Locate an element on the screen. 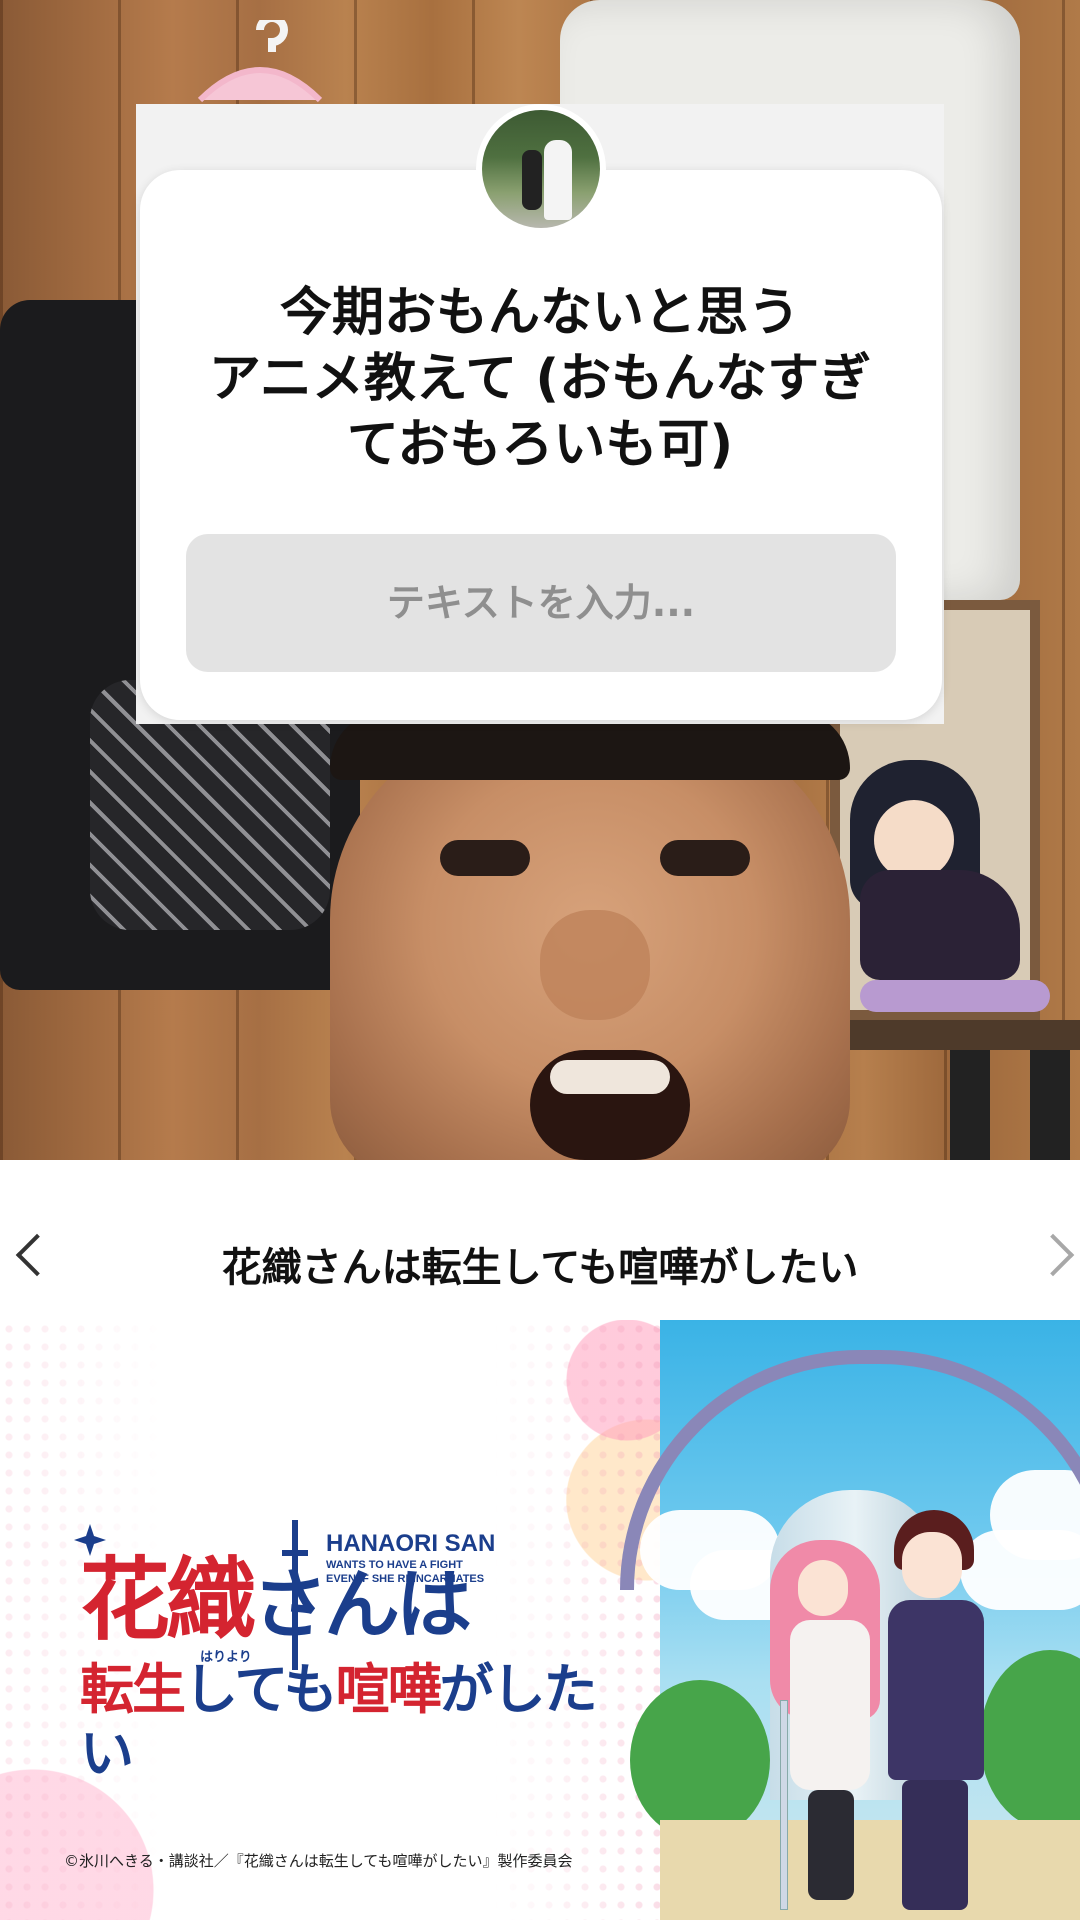 The width and height of the screenshot is (1080, 1920). copyright-notice: ©氷川へきる・講談社／『花織さんは転生しても喧嘩がしたい』製作委員会 is located at coordinates (318, 1861).